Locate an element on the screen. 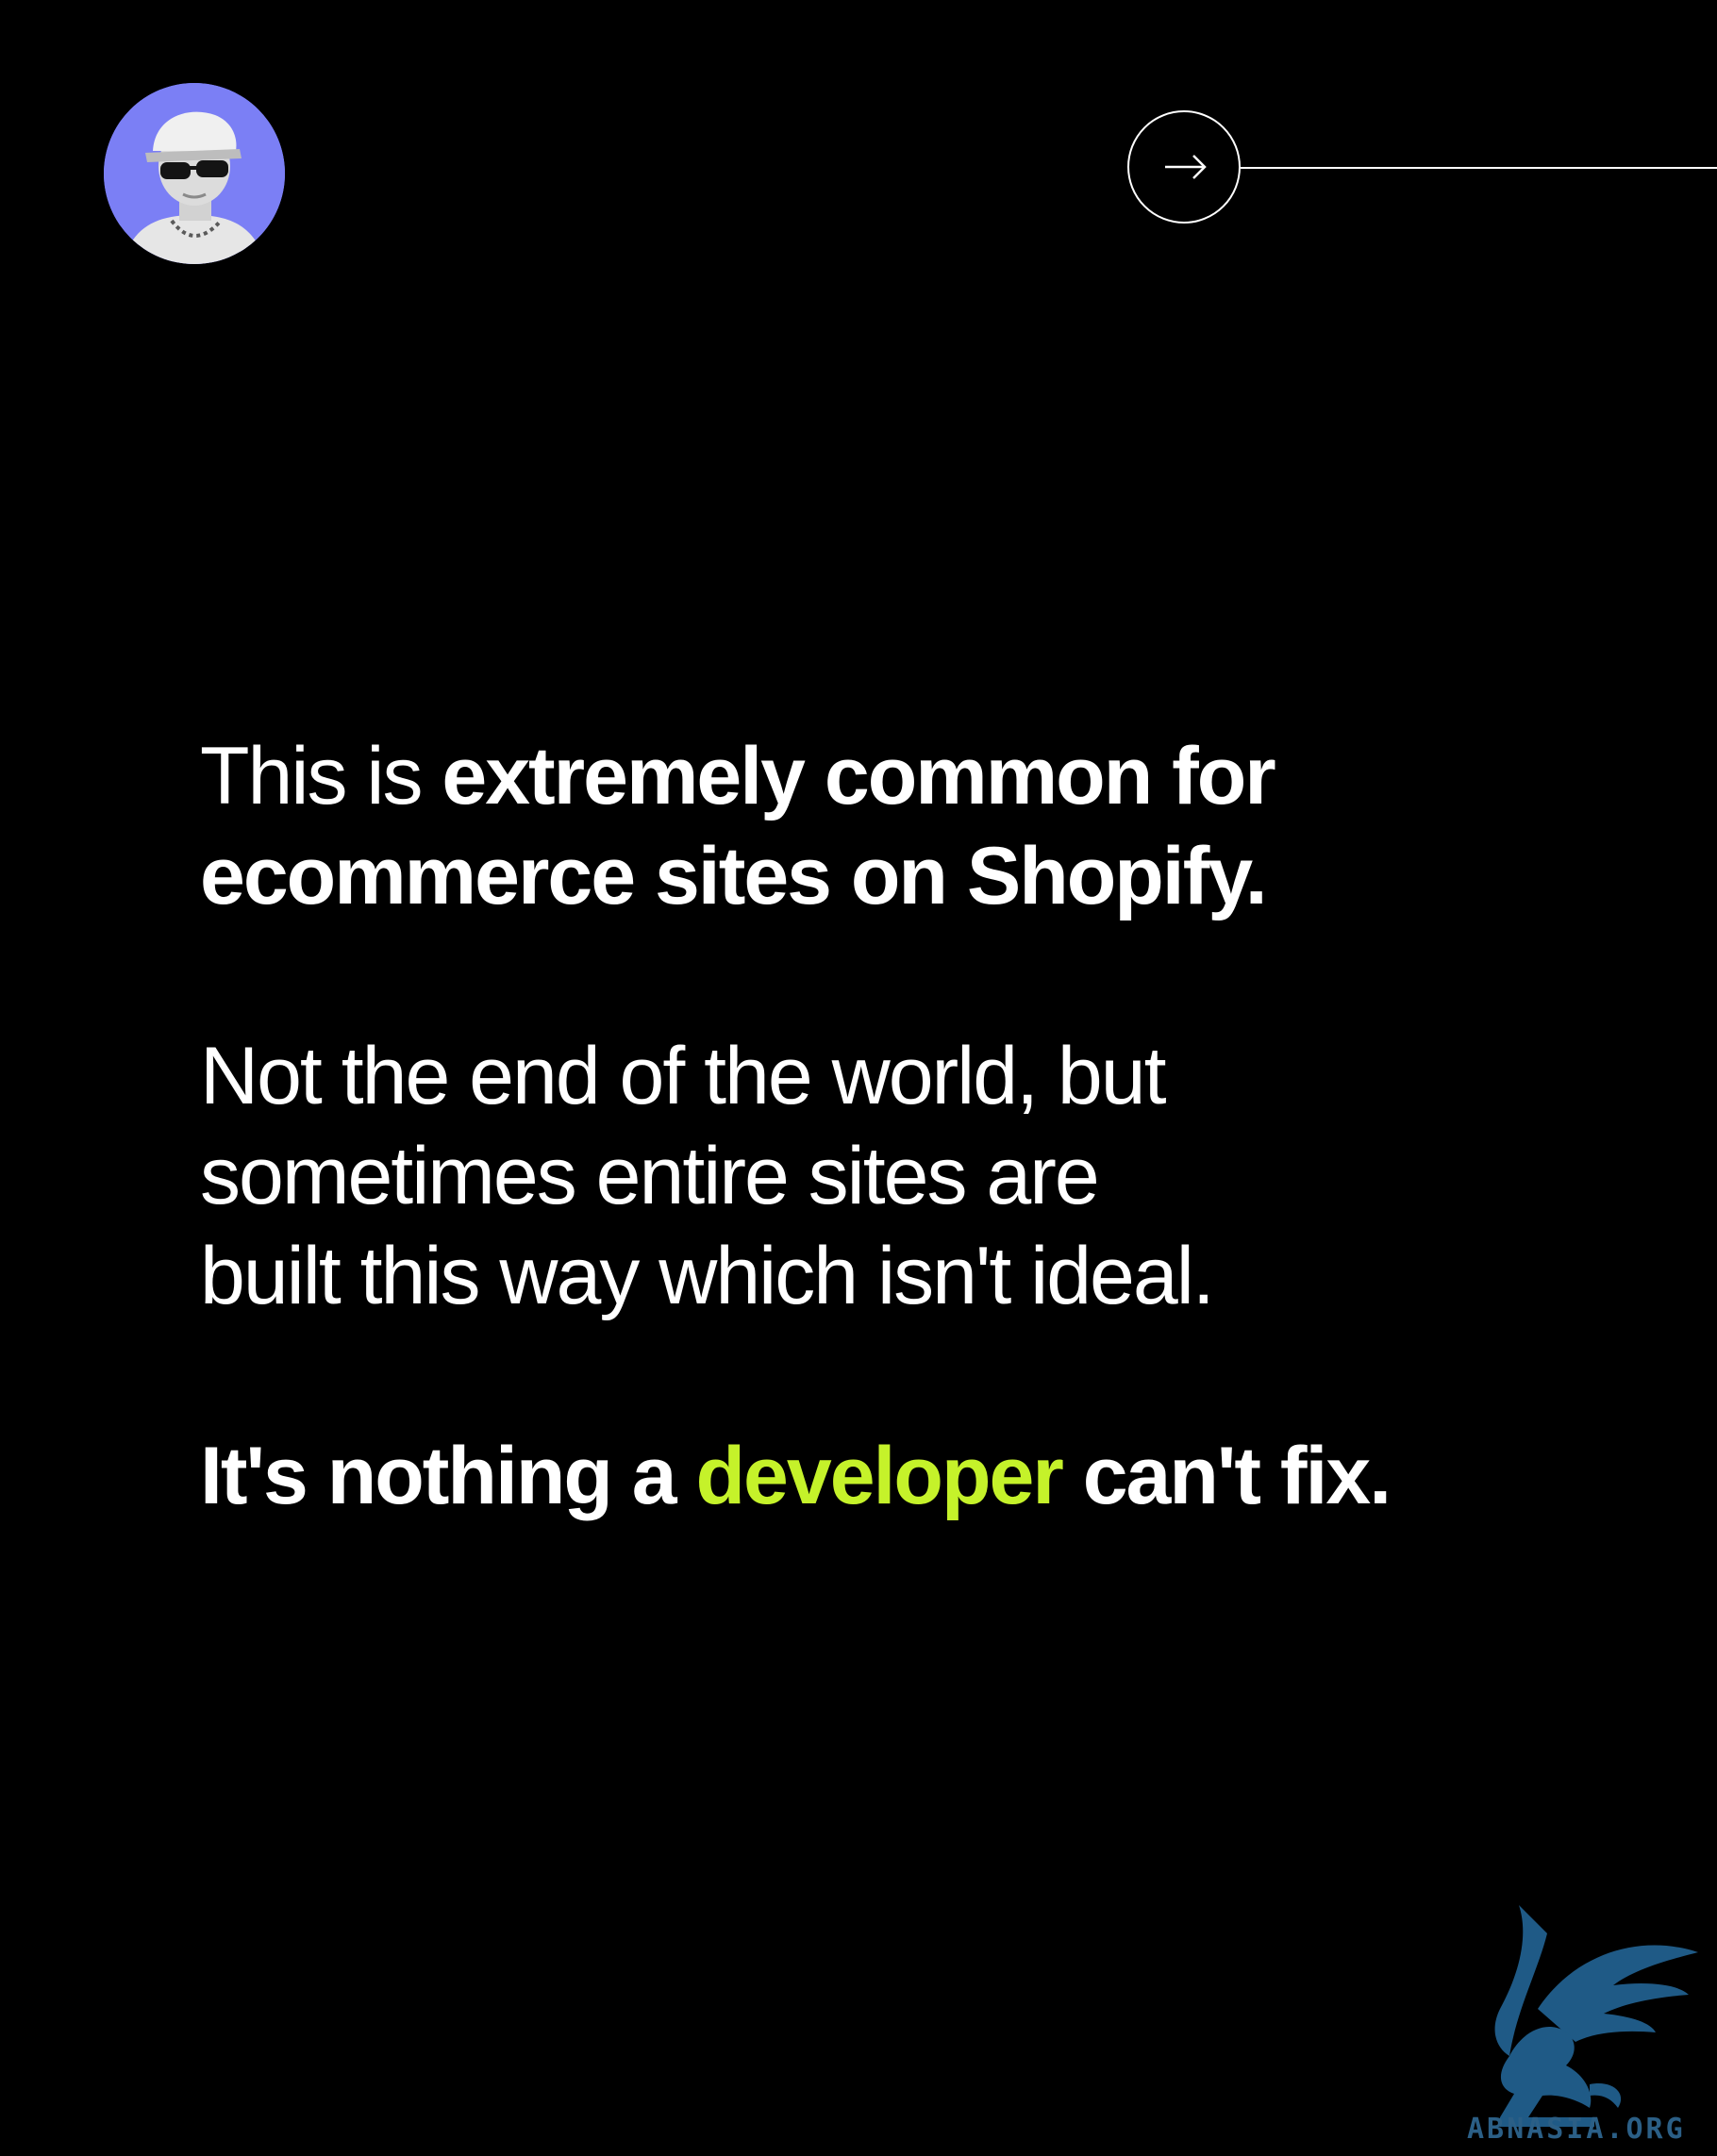  avatar is located at coordinates (194, 173).